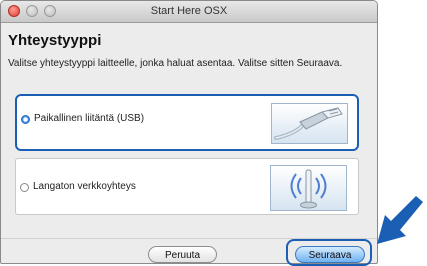 Image resolution: width=427 pixels, height=266 pixels. I want to click on cancel-button: Peruuta, so click(182, 254).